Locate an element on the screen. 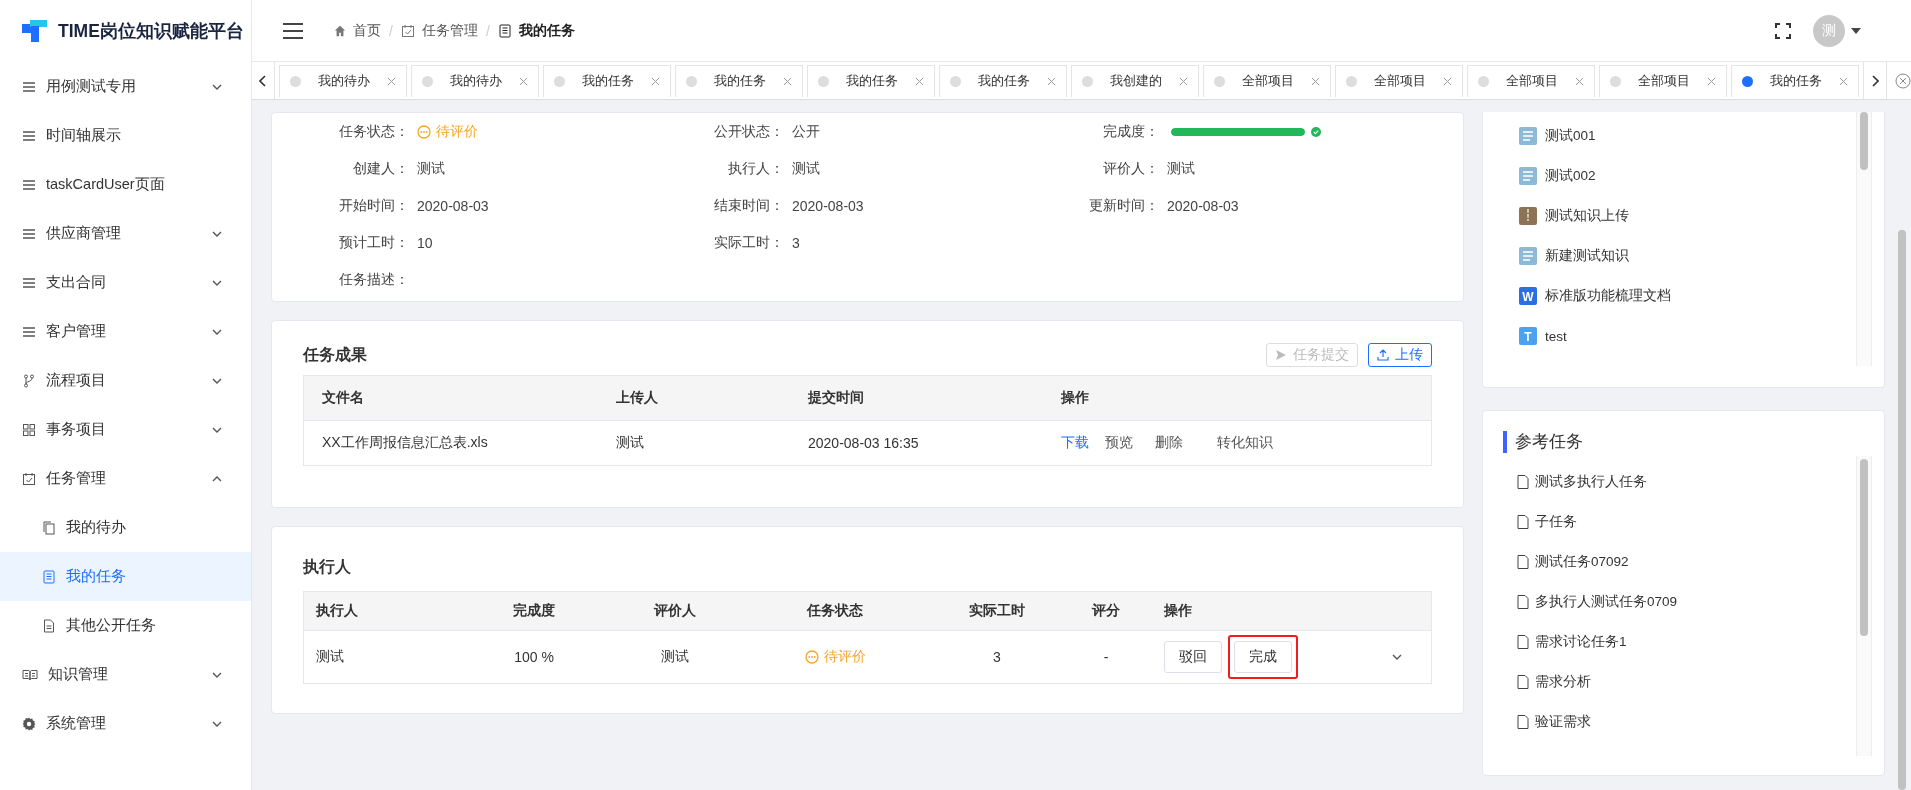 This screenshot has width=1911, height=790. sidebar-item: 用例测试专用 is located at coordinates (125, 86).